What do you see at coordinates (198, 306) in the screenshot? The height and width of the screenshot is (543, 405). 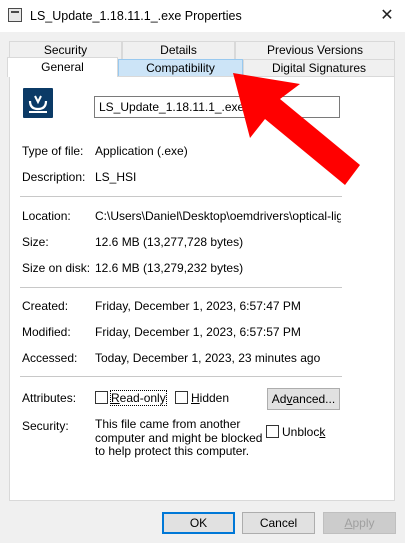 I see `created-value: Friday, December 1, 2023, 6:57:47 PM` at bounding box center [198, 306].